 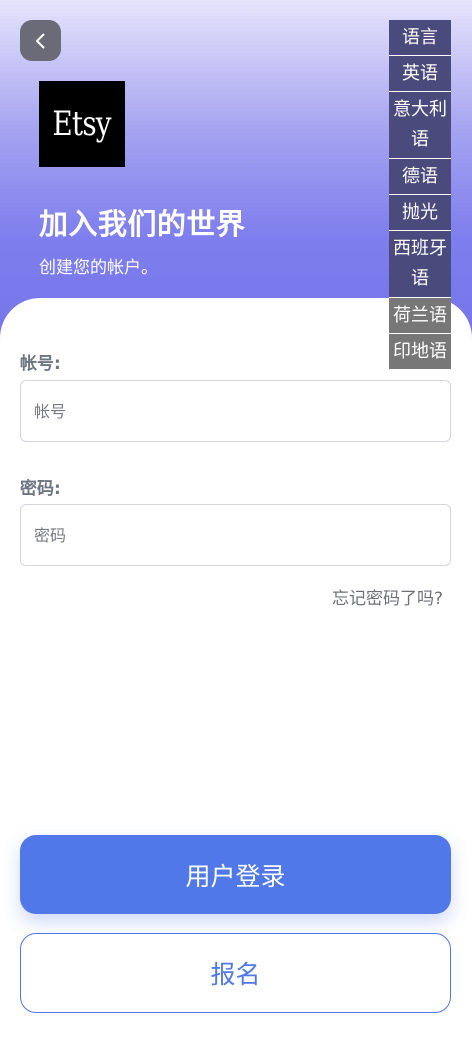 What do you see at coordinates (235, 535) in the screenshot?
I see `password-field` at bounding box center [235, 535].